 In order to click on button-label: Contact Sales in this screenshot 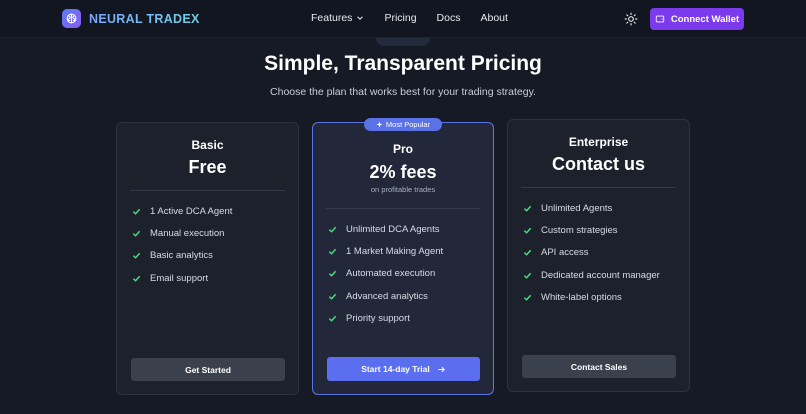, I will do `click(599, 366)`.